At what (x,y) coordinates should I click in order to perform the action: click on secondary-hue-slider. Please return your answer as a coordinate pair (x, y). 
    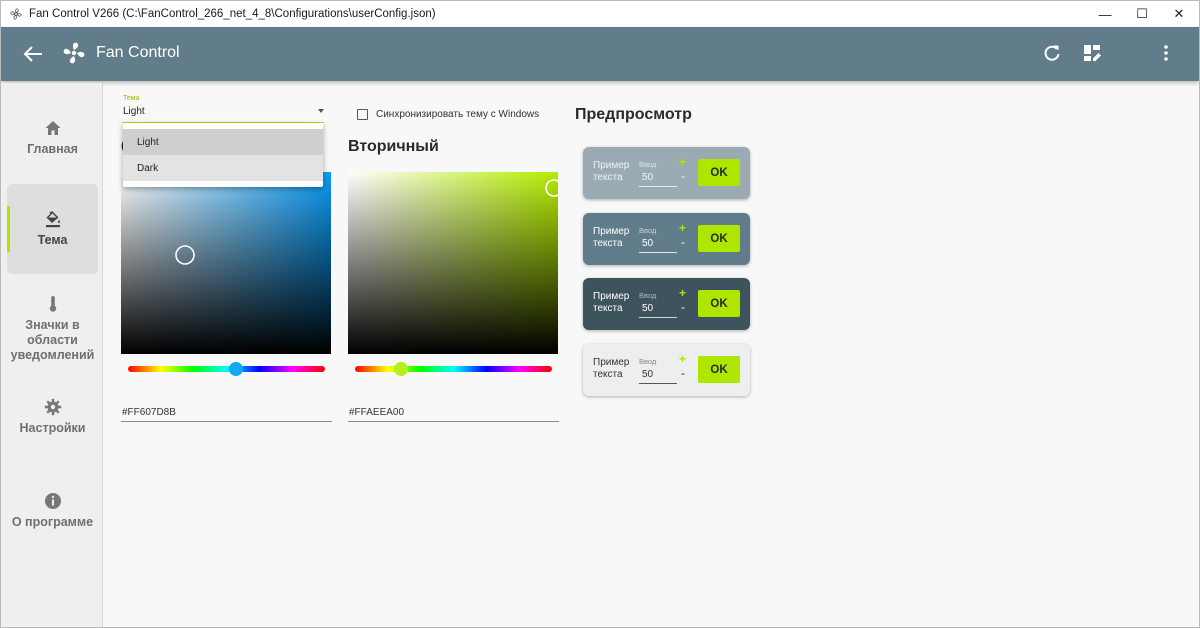
    Looking at the image, I should click on (453, 369).